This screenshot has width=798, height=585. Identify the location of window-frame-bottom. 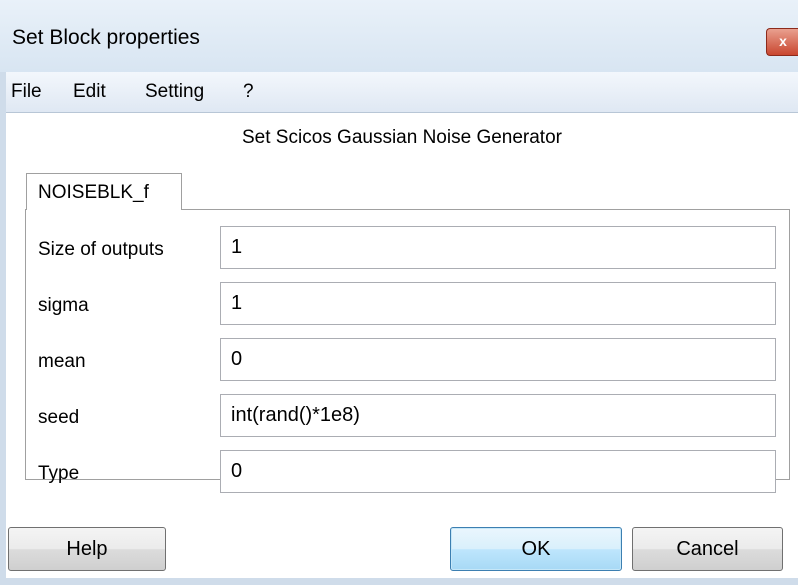
(399, 581).